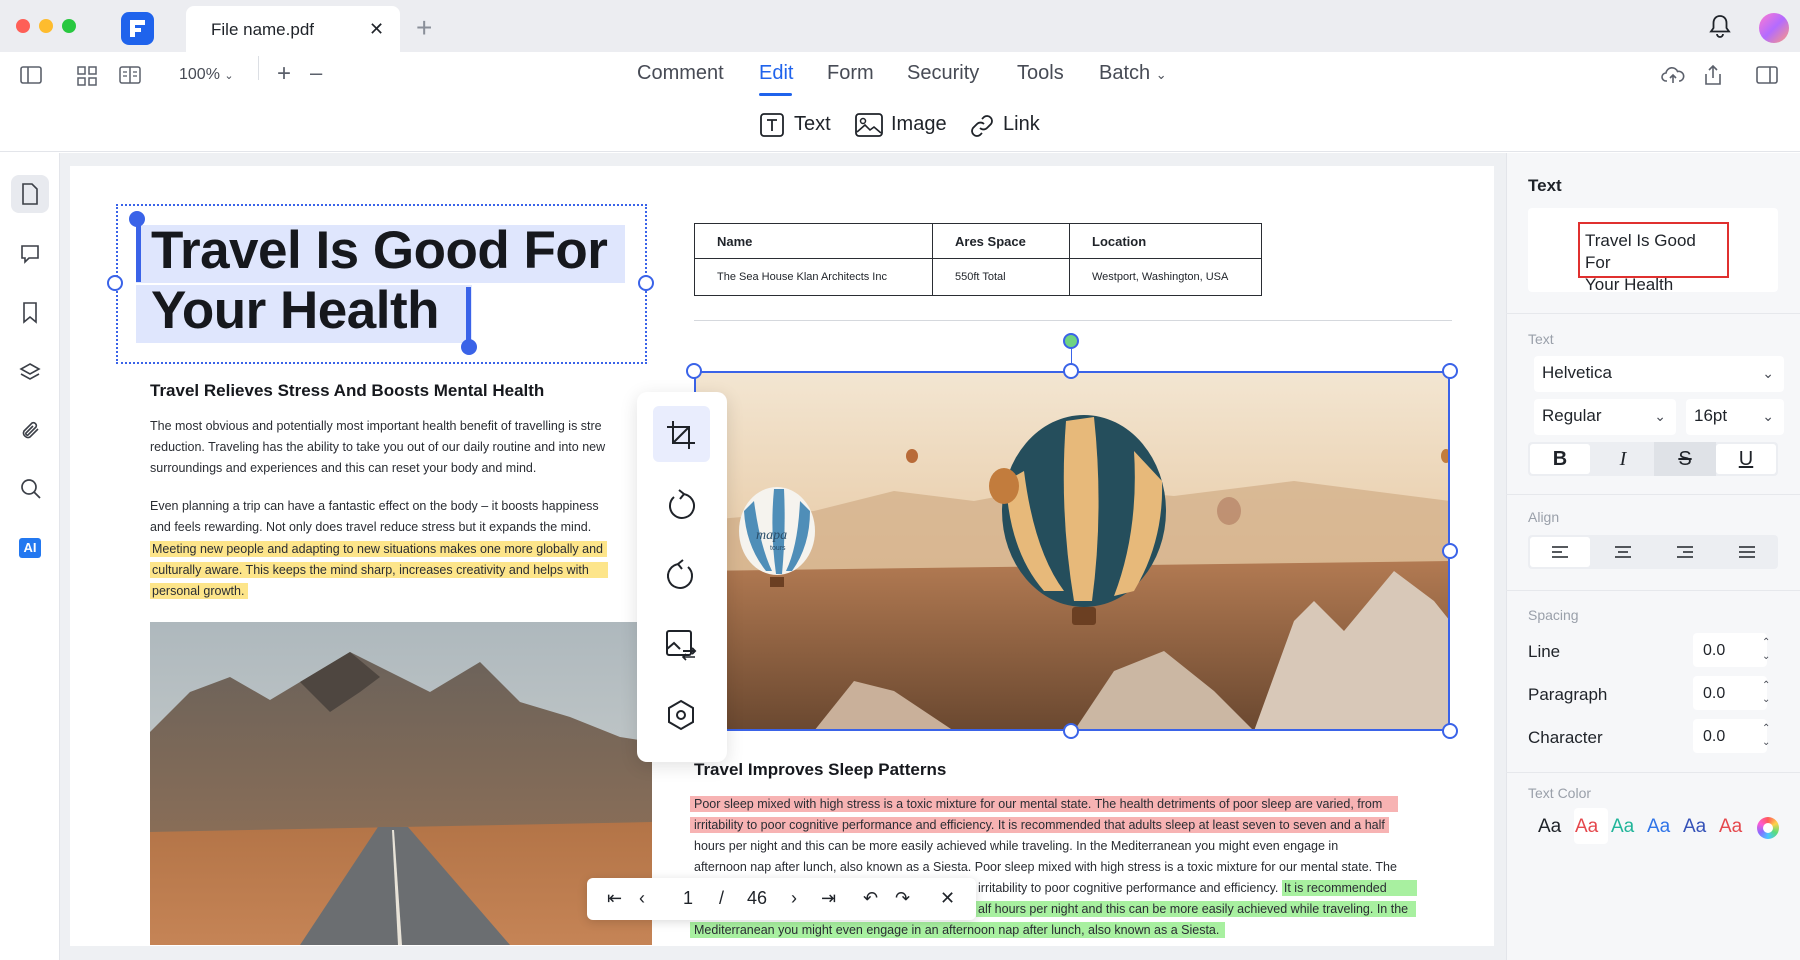  Describe the element at coordinates (919, 124) in the screenshot. I see `image-tool-label: Image` at that location.